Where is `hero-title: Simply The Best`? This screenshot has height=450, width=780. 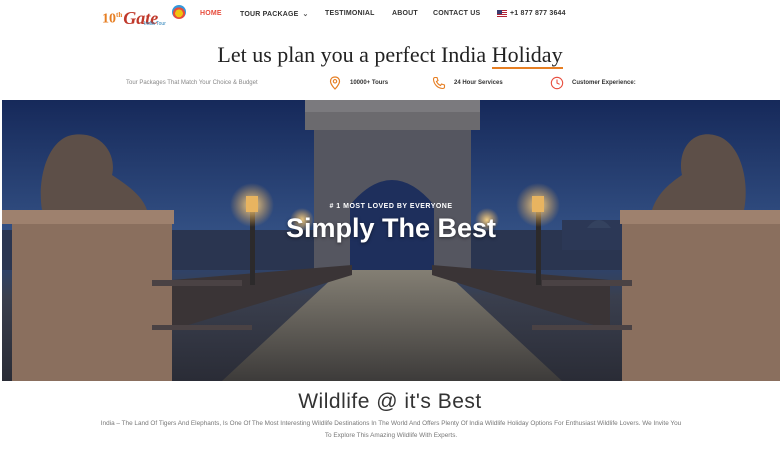 hero-title: Simply The Best is located at coordinates (391, 228).